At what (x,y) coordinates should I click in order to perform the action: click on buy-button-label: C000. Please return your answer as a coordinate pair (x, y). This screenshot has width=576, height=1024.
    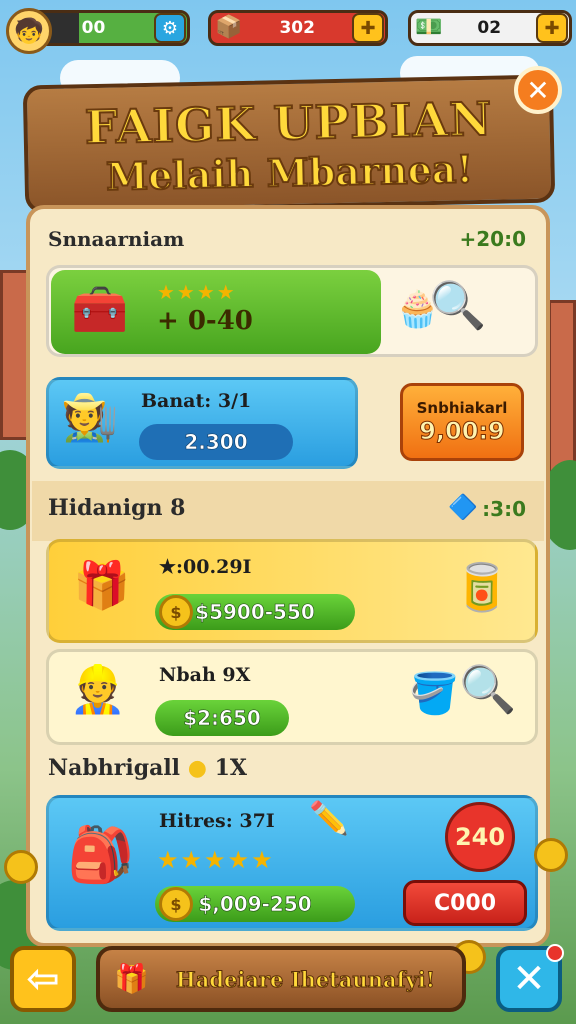
    Looking at the image, I should click on (465, 903).